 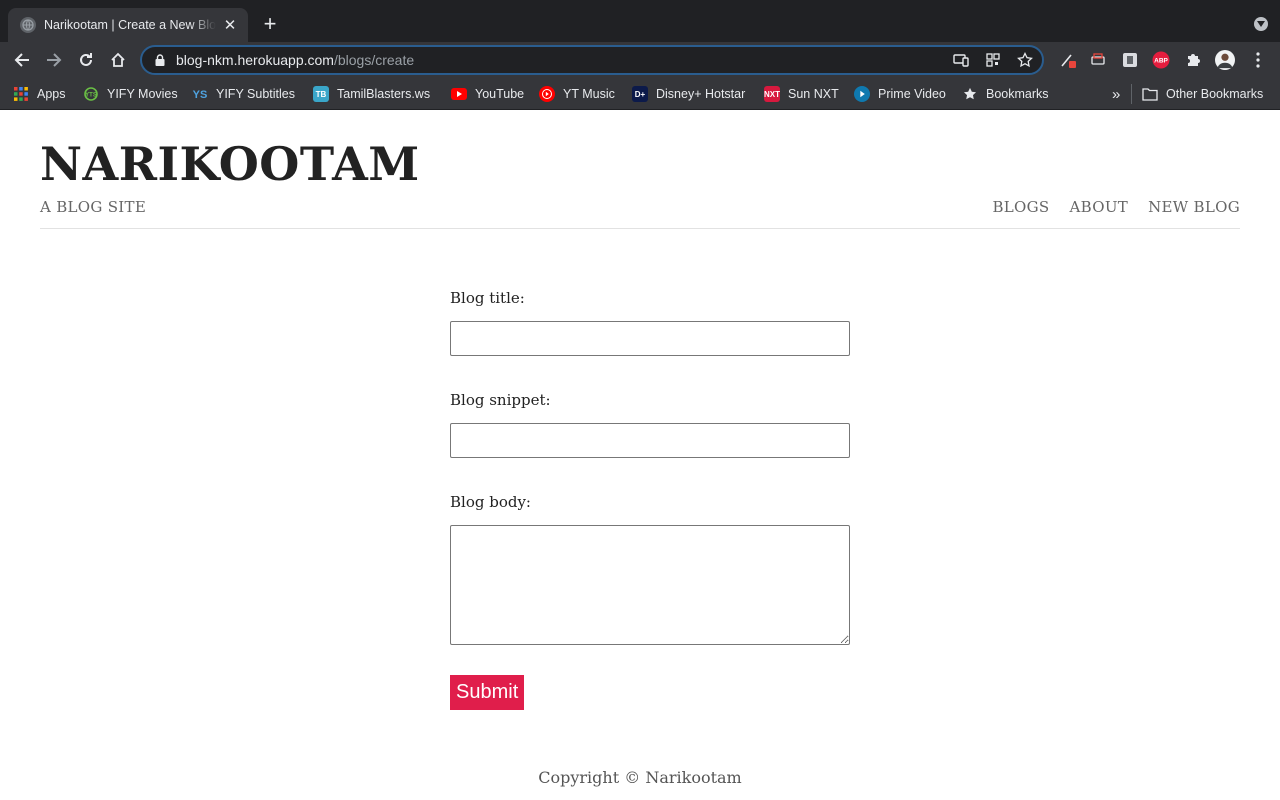 What do you see at coordinates (490, 502) in the screenshot?
I see `blog-body-label: Blog body:` at bounding box center [490, 502].